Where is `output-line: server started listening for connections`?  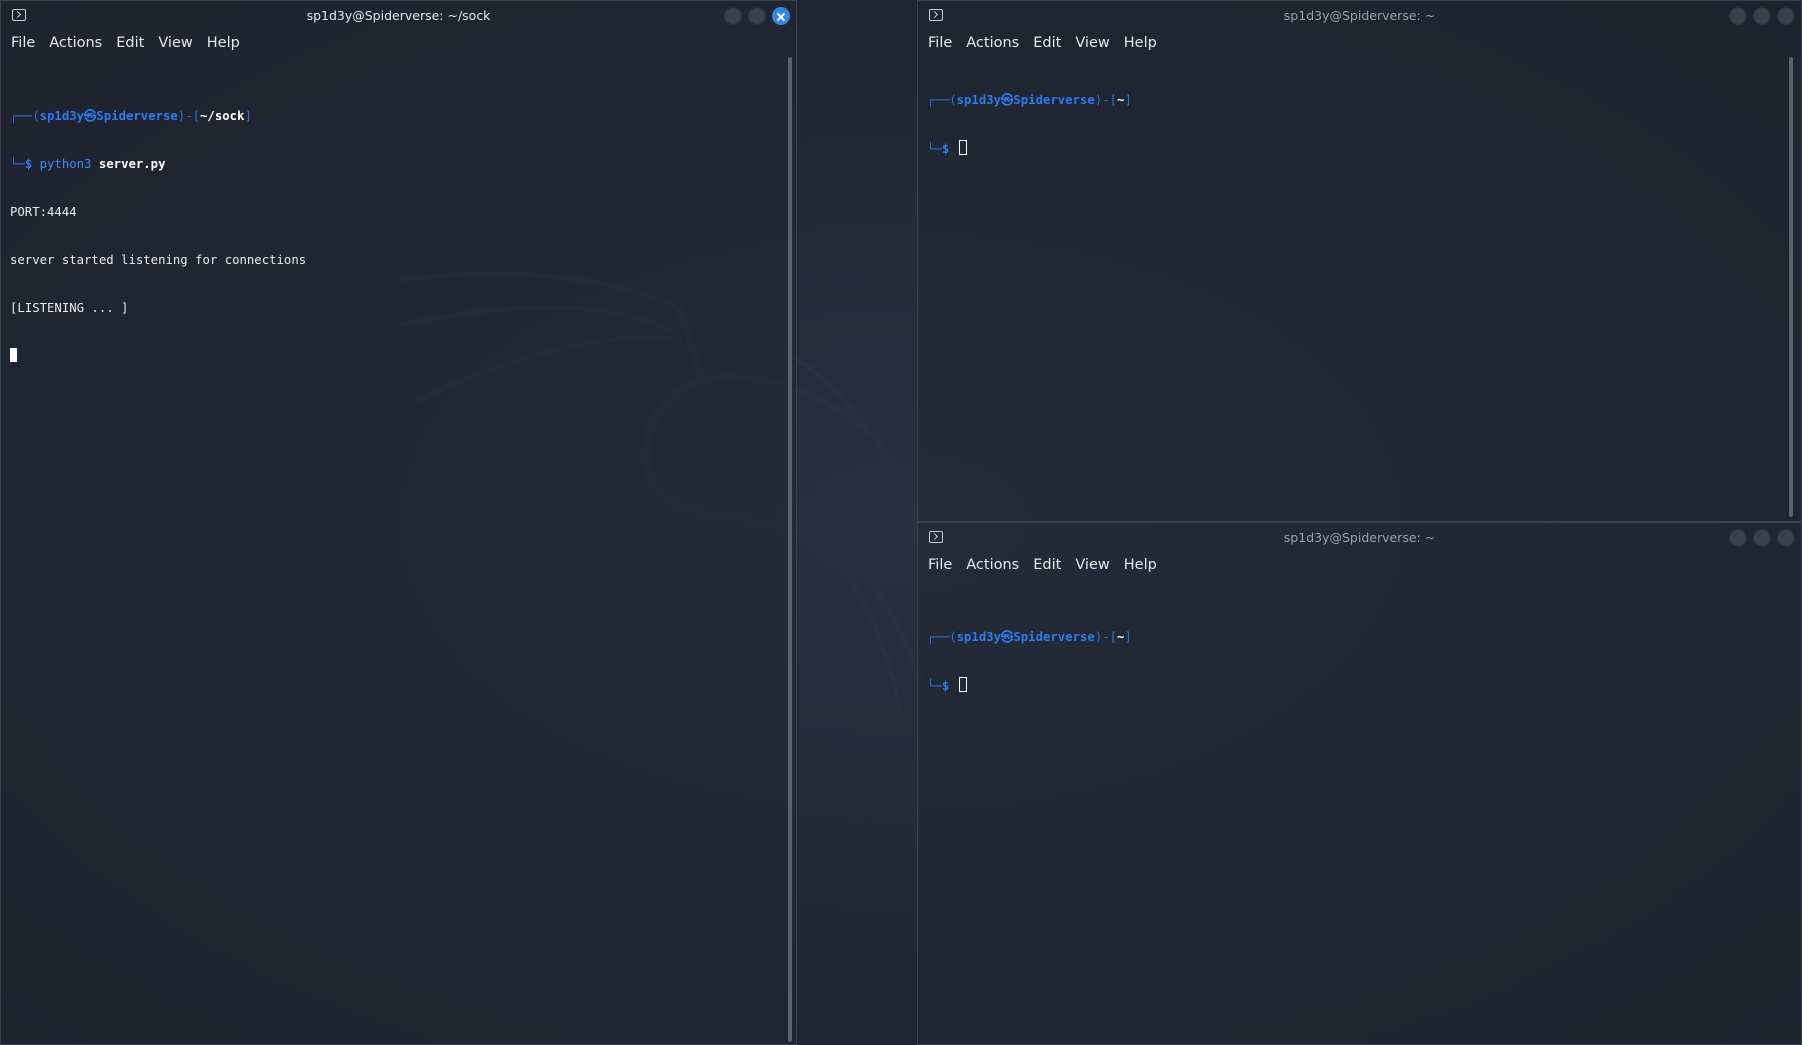
output-line: server started listening for connections is located at coordinates (158, 260).